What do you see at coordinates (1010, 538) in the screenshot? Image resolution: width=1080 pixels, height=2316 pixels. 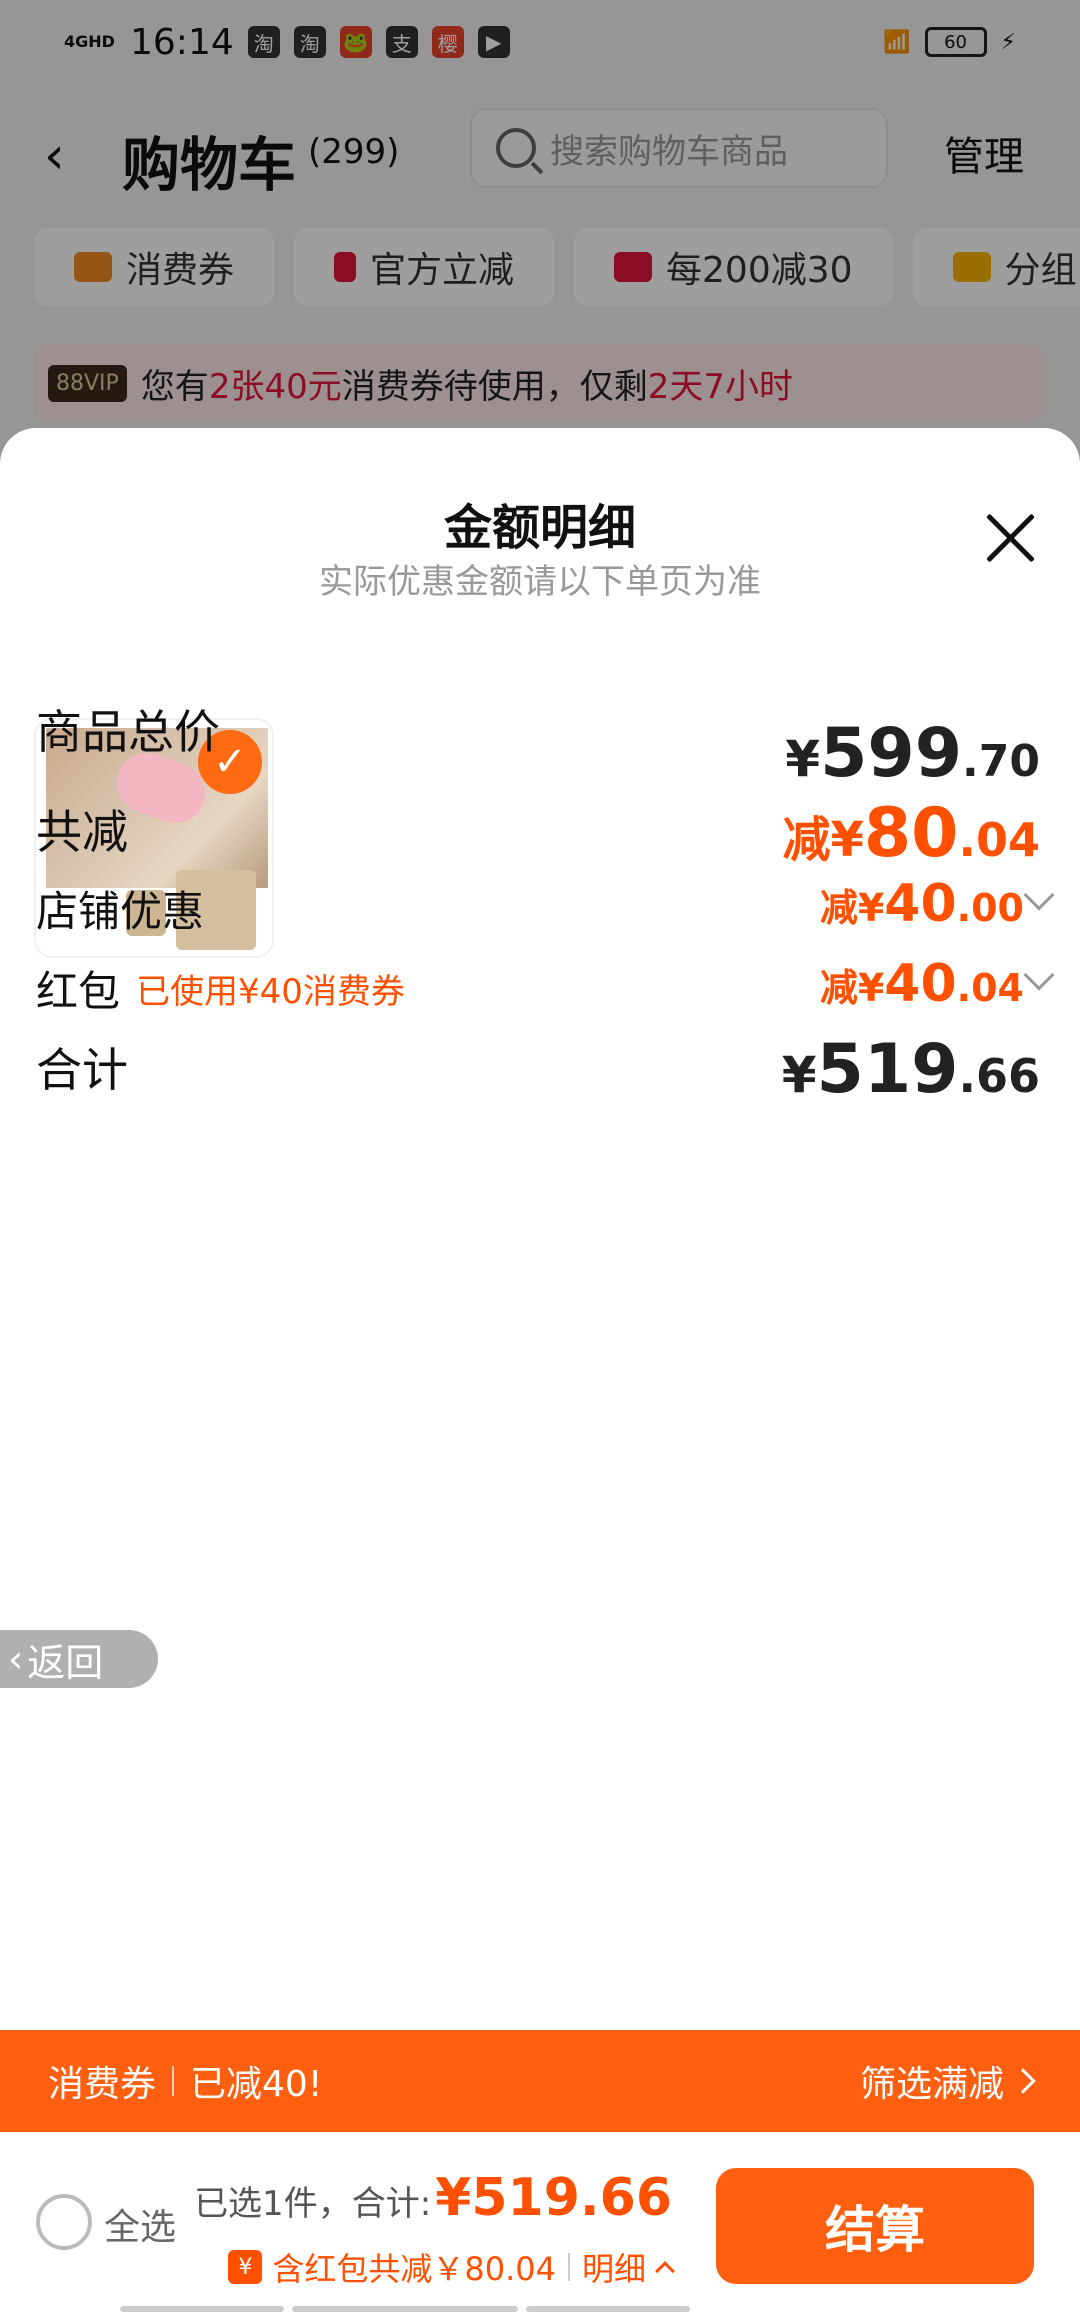 I see `close-icon` at bounding box center [1010, 538].